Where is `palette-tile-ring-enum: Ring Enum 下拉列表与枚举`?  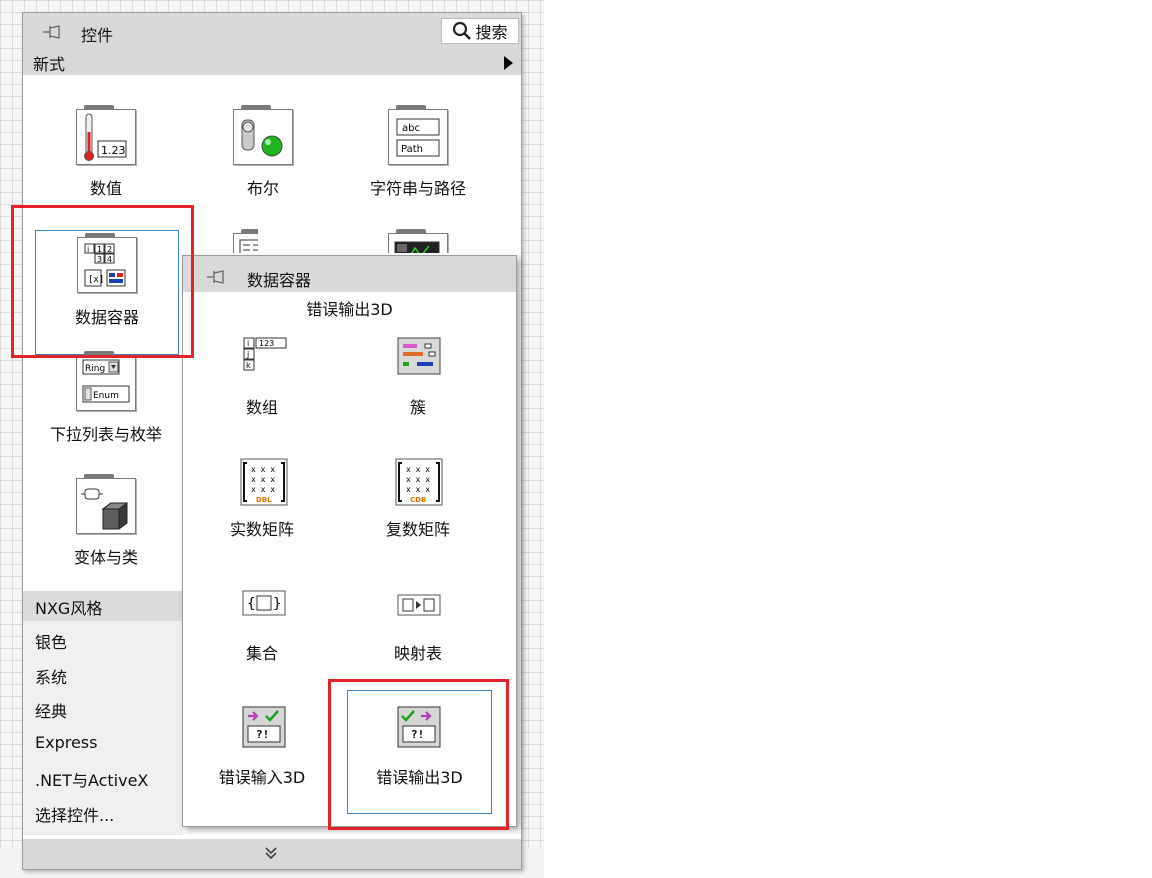 palette-tile-ring-enum: Ring Enum 下拉列表与枚举 is located at coordinates (106, 395).